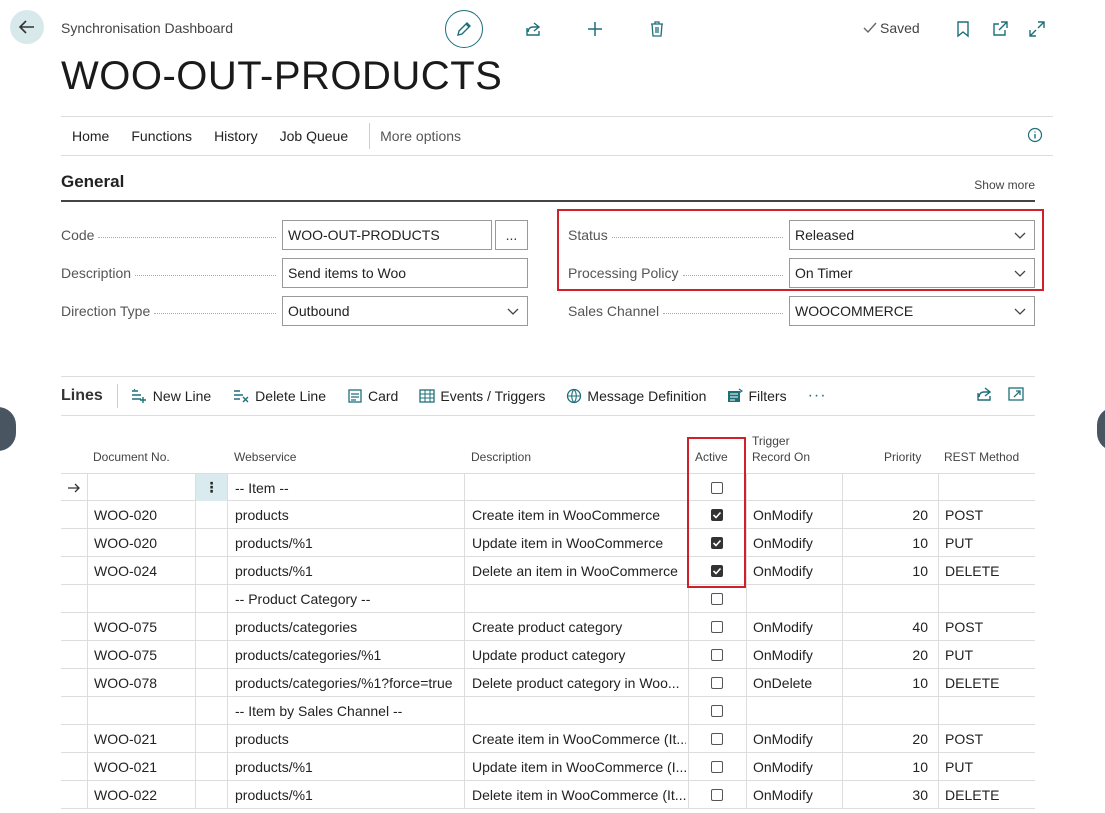 This screenshot has height=813, width=1105. I want to click on card-button: Card, so click(372, 396).